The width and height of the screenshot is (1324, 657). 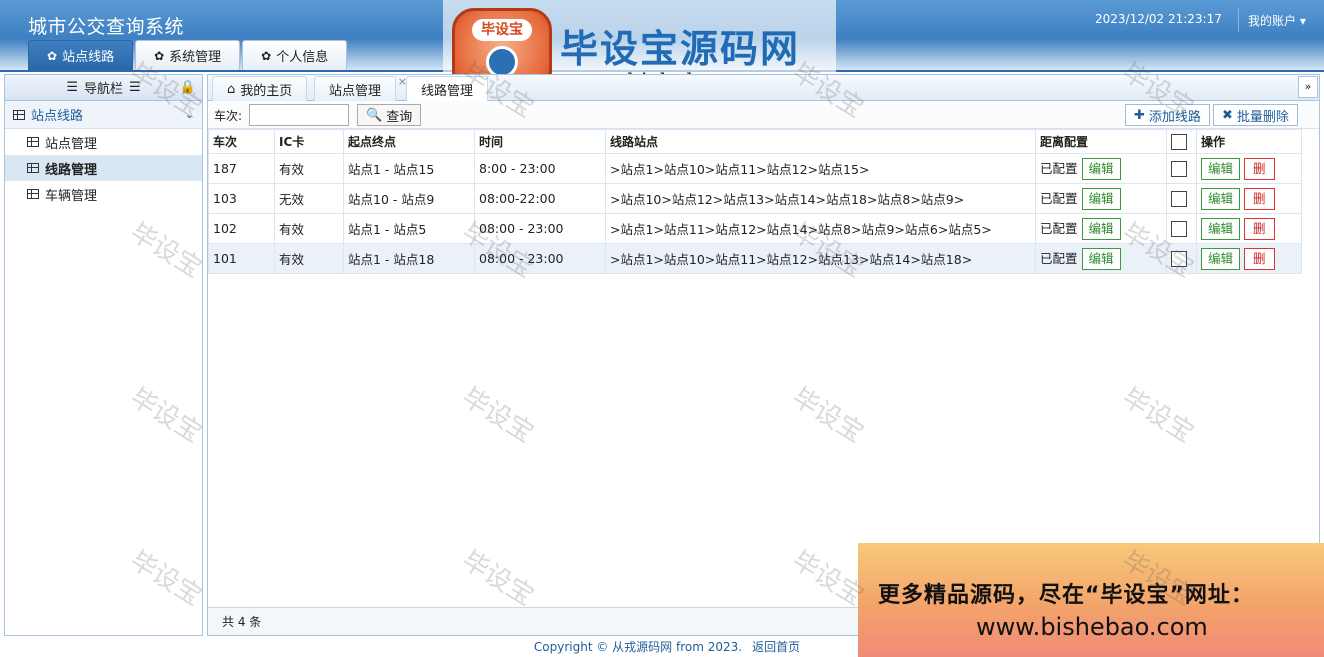 What do you see at coordinates (57, 116) in the screenshot?
I see `sidebar-group-label: 站点线路` at bounding box center [57, 116].